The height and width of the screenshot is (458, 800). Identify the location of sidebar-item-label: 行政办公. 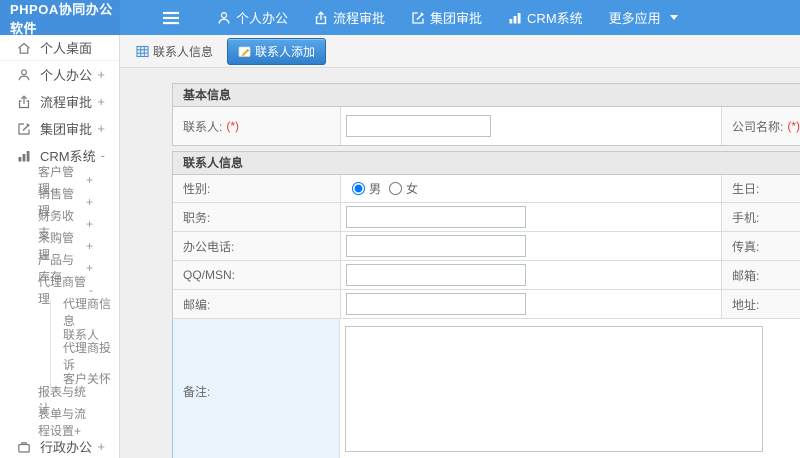
(66, 447).